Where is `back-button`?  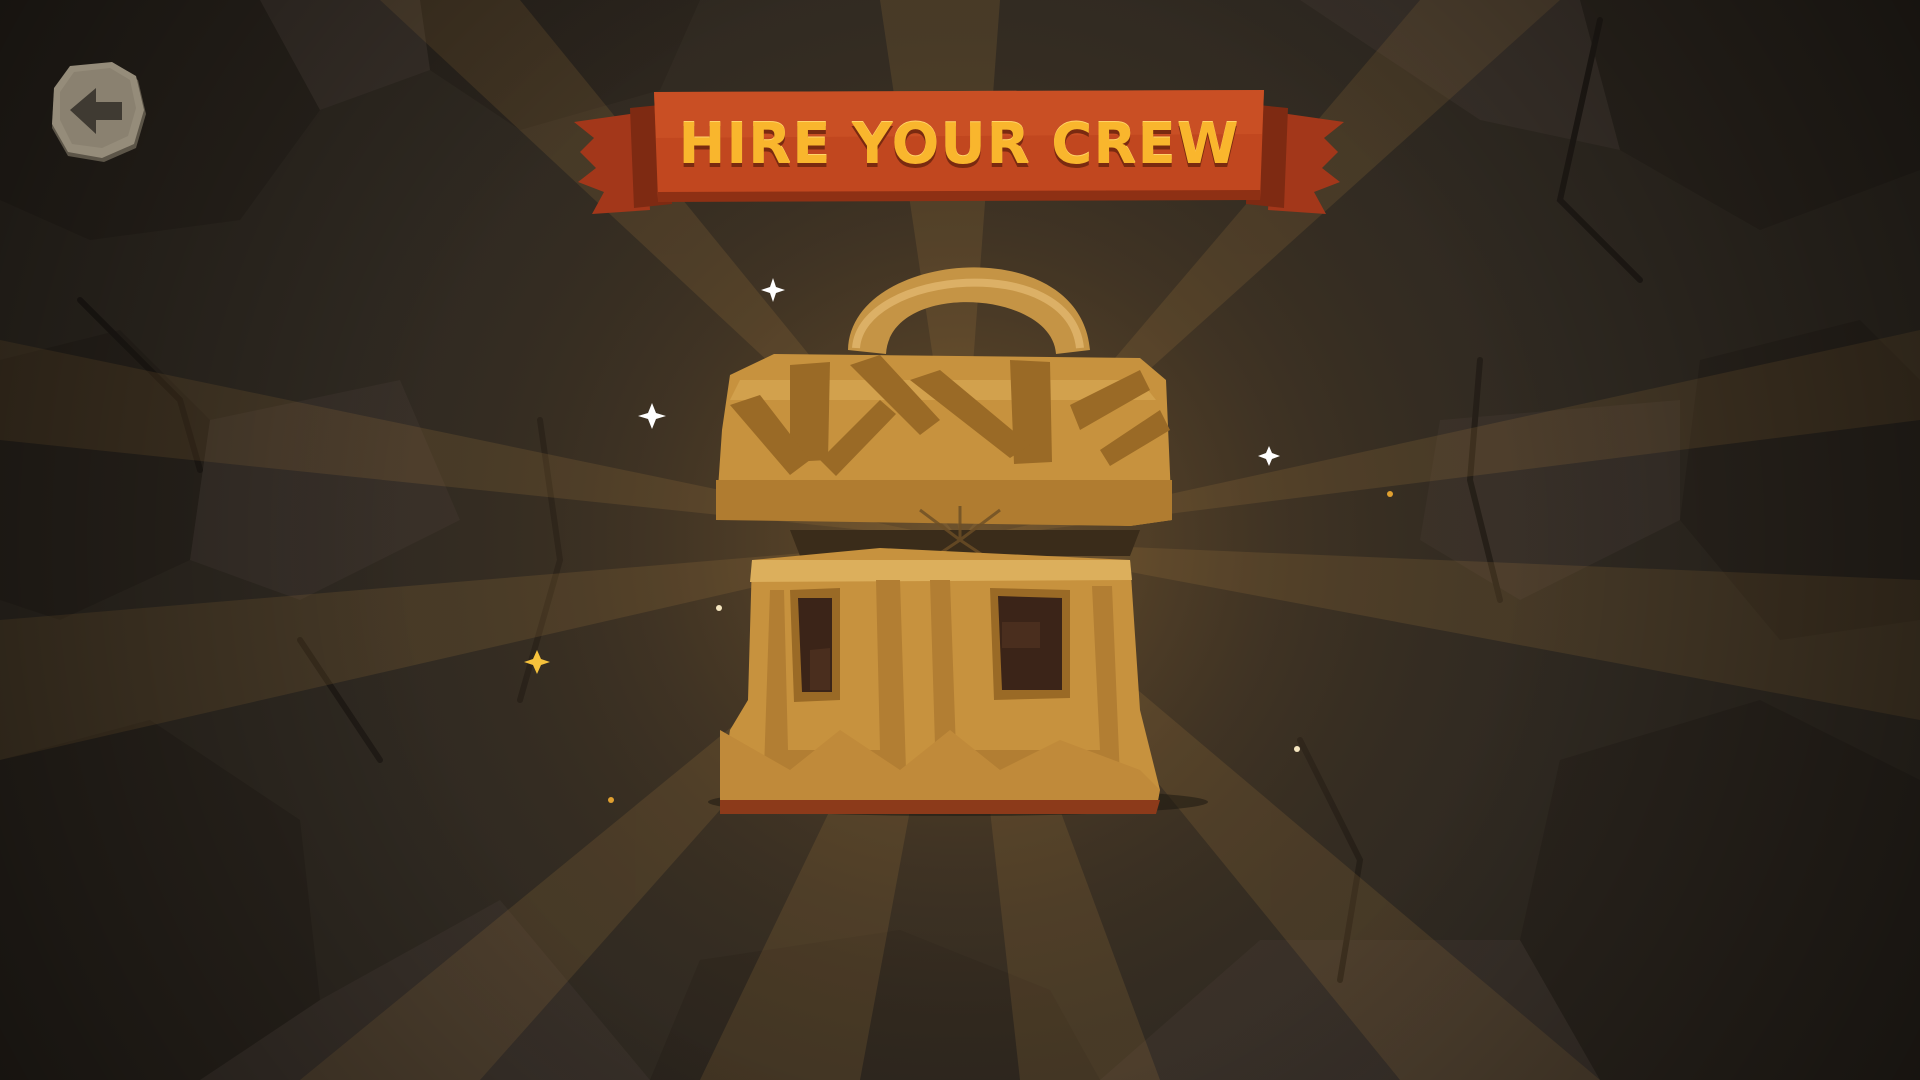 back-button is located at coordinates (99, 113).